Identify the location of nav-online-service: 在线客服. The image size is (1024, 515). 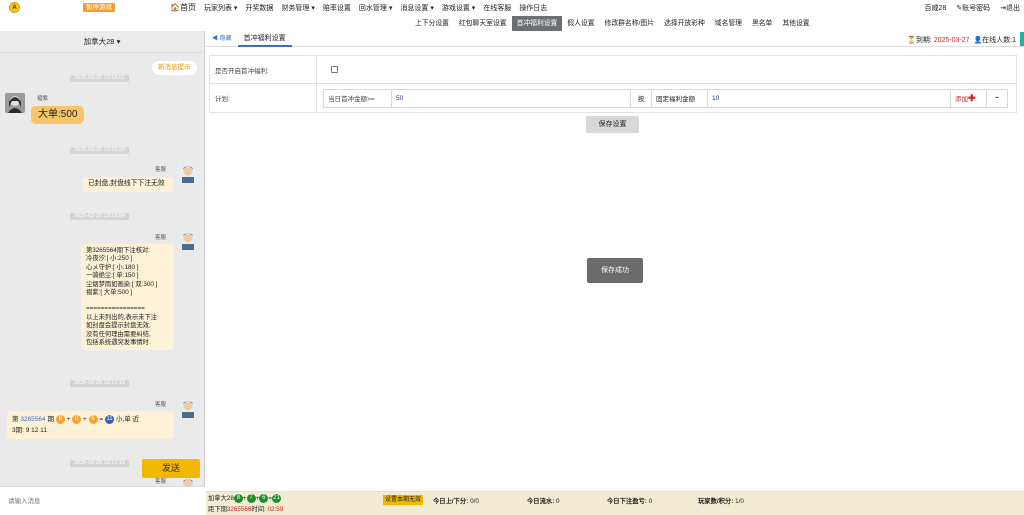
(497, 8).